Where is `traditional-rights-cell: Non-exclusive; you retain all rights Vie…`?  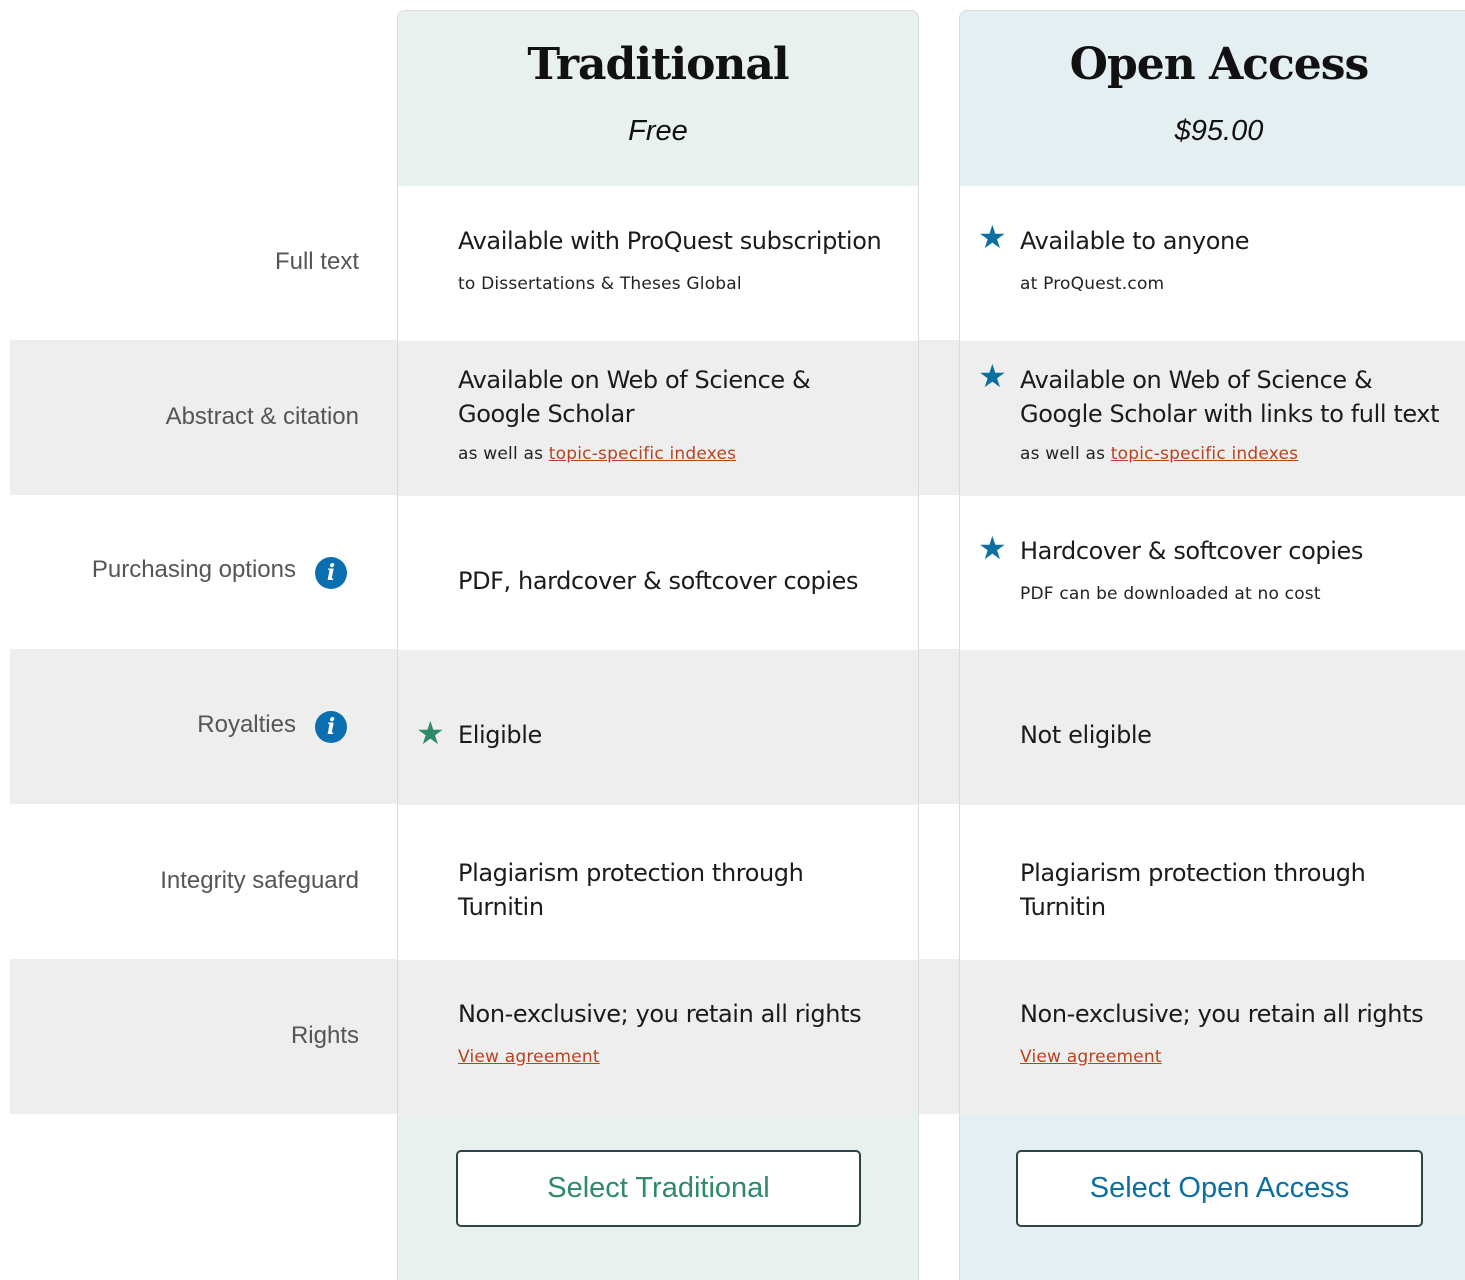
traditional-rights-cell: Non-exclusive; you retain all rights Vie… is located at coordinates (658, 1037).